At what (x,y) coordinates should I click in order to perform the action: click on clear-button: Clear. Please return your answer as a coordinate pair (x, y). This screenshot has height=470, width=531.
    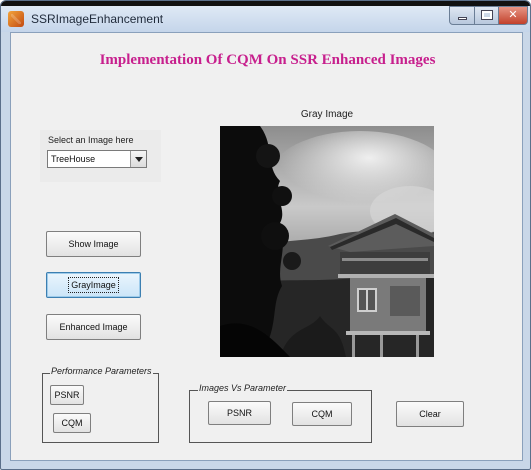
    Looking at the image, I should click on (430, 414).